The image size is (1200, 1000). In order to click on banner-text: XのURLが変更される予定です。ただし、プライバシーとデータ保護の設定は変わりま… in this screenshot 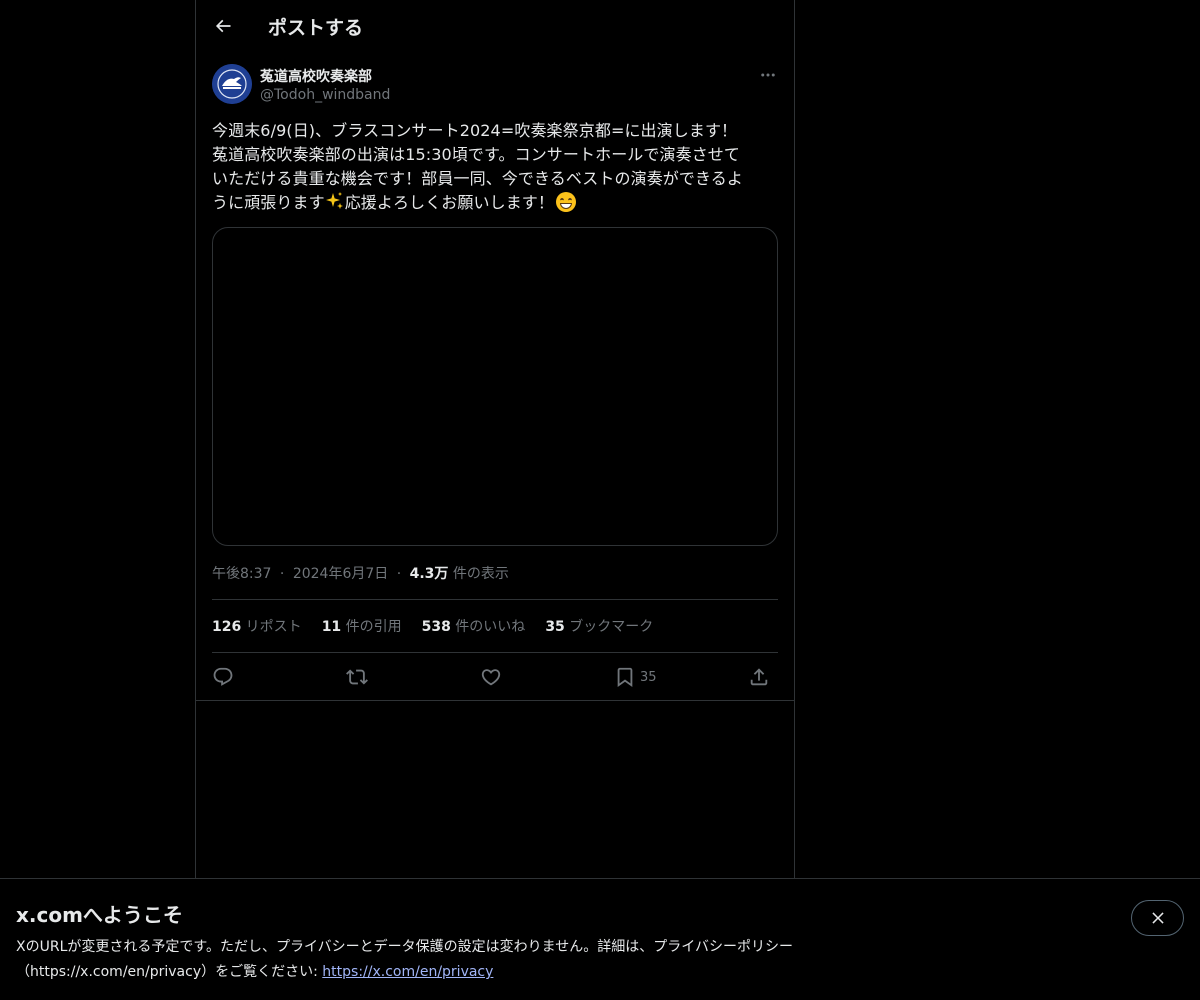, I will do `click(446, 960)`.